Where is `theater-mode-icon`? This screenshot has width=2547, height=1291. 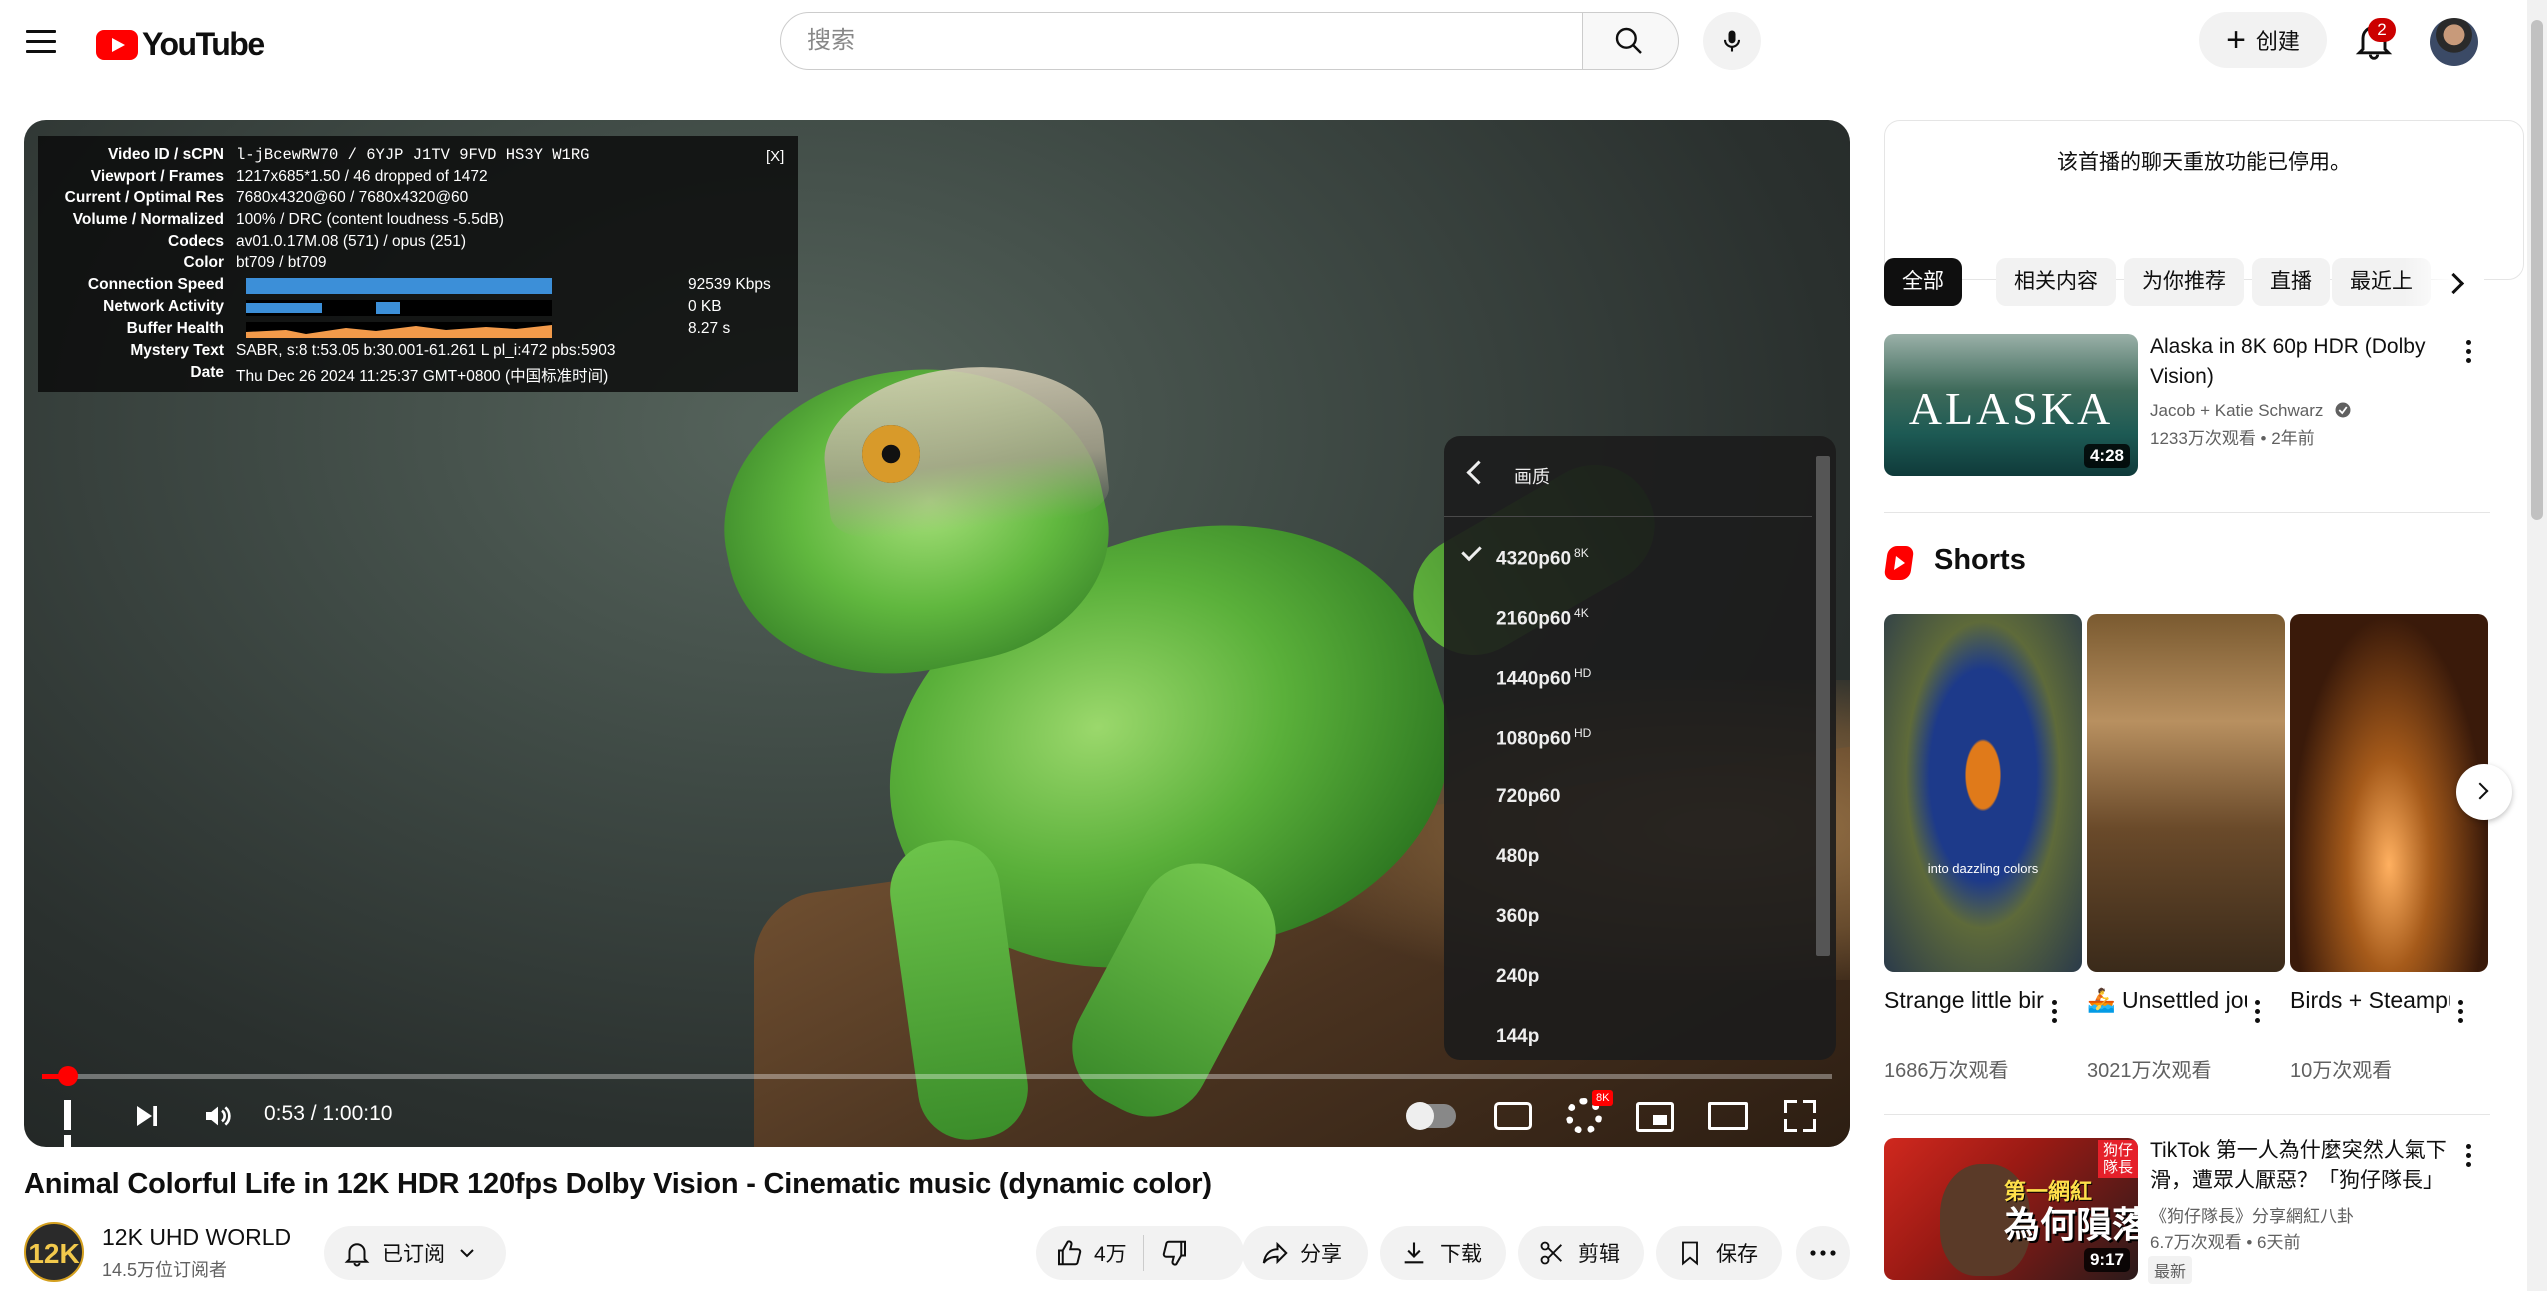
theater-mode-icon is located at coordinates (1728, 1116).